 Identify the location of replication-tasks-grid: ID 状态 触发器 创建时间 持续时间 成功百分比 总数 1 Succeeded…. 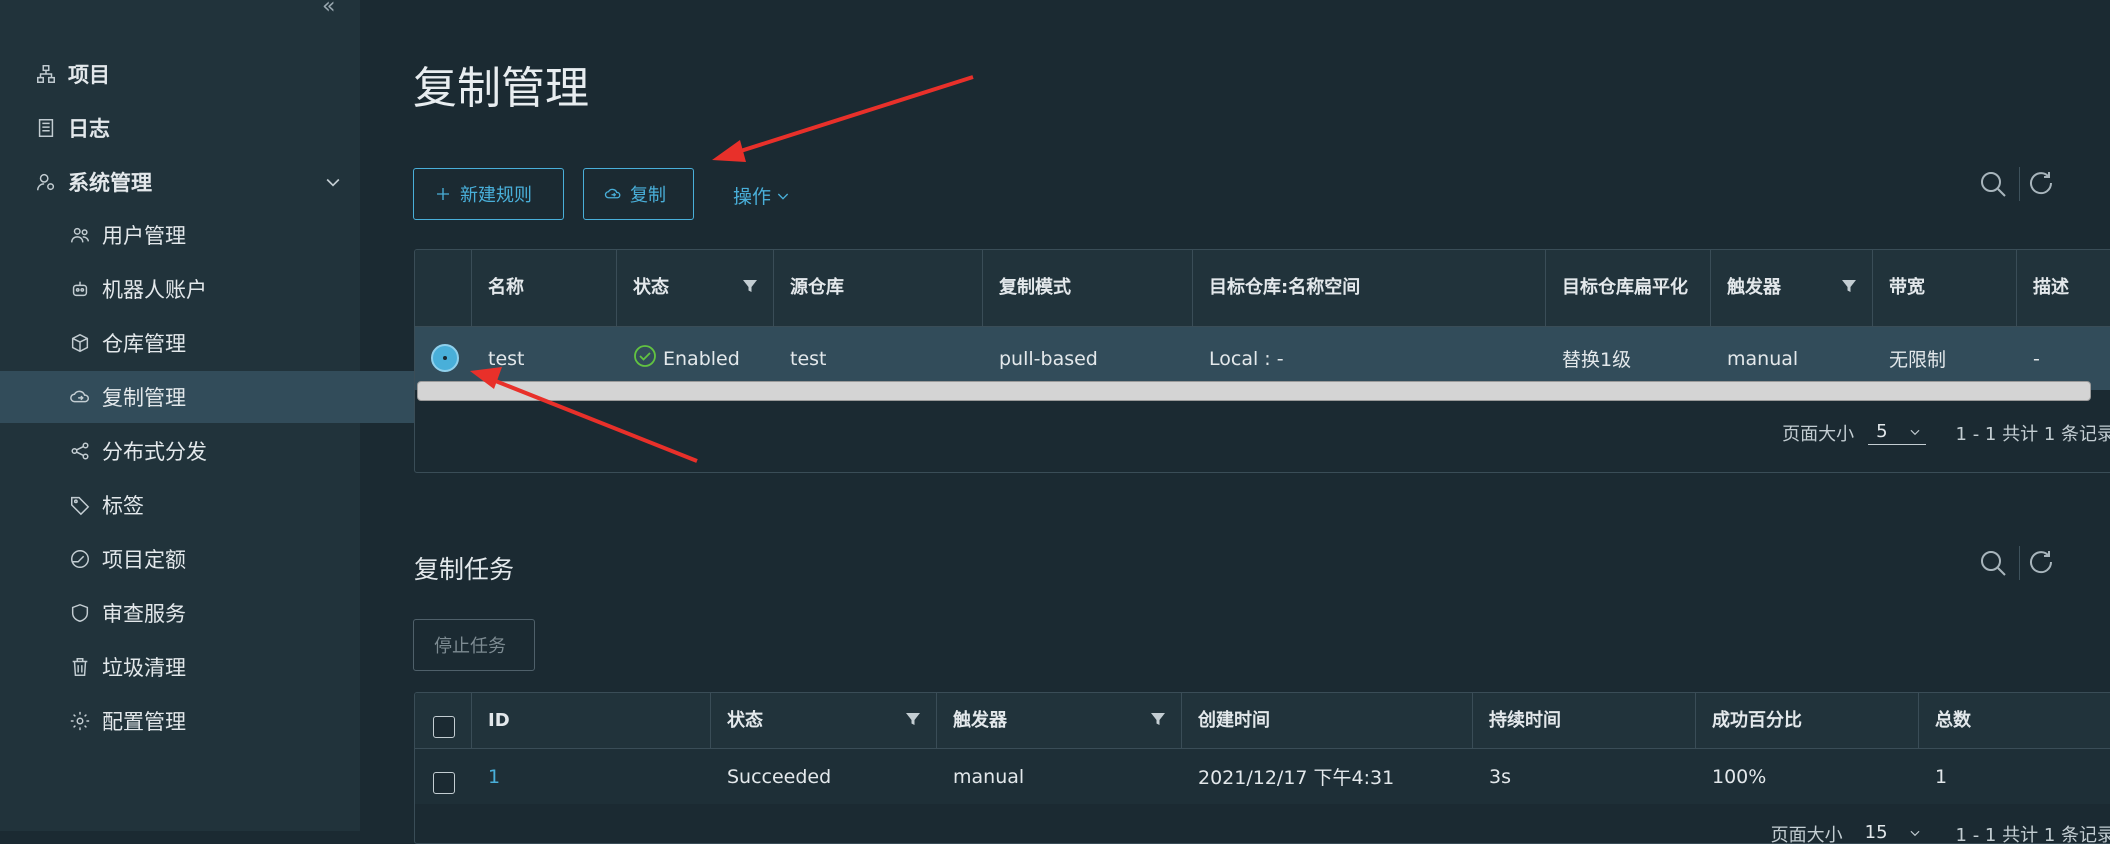
(1262, 768).